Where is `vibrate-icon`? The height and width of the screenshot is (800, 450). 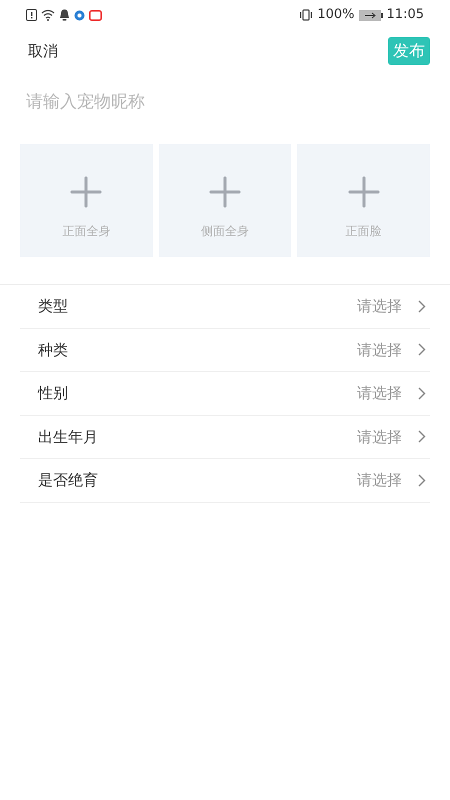
vibrate-icon is located at coordinates (306, 15).